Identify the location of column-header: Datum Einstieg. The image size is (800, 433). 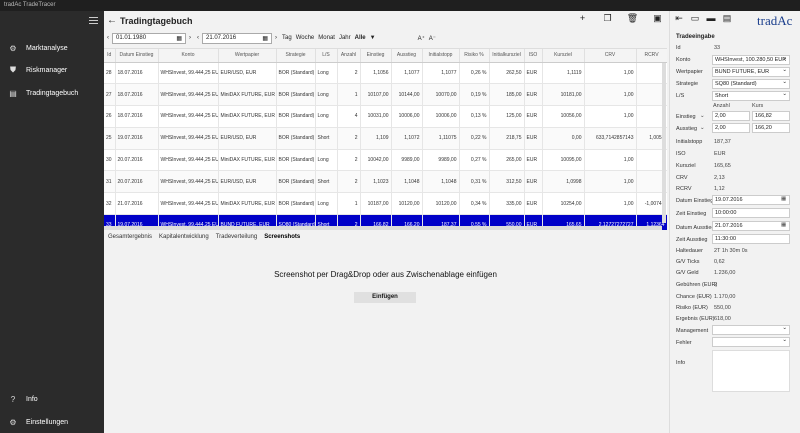
(137, 56).